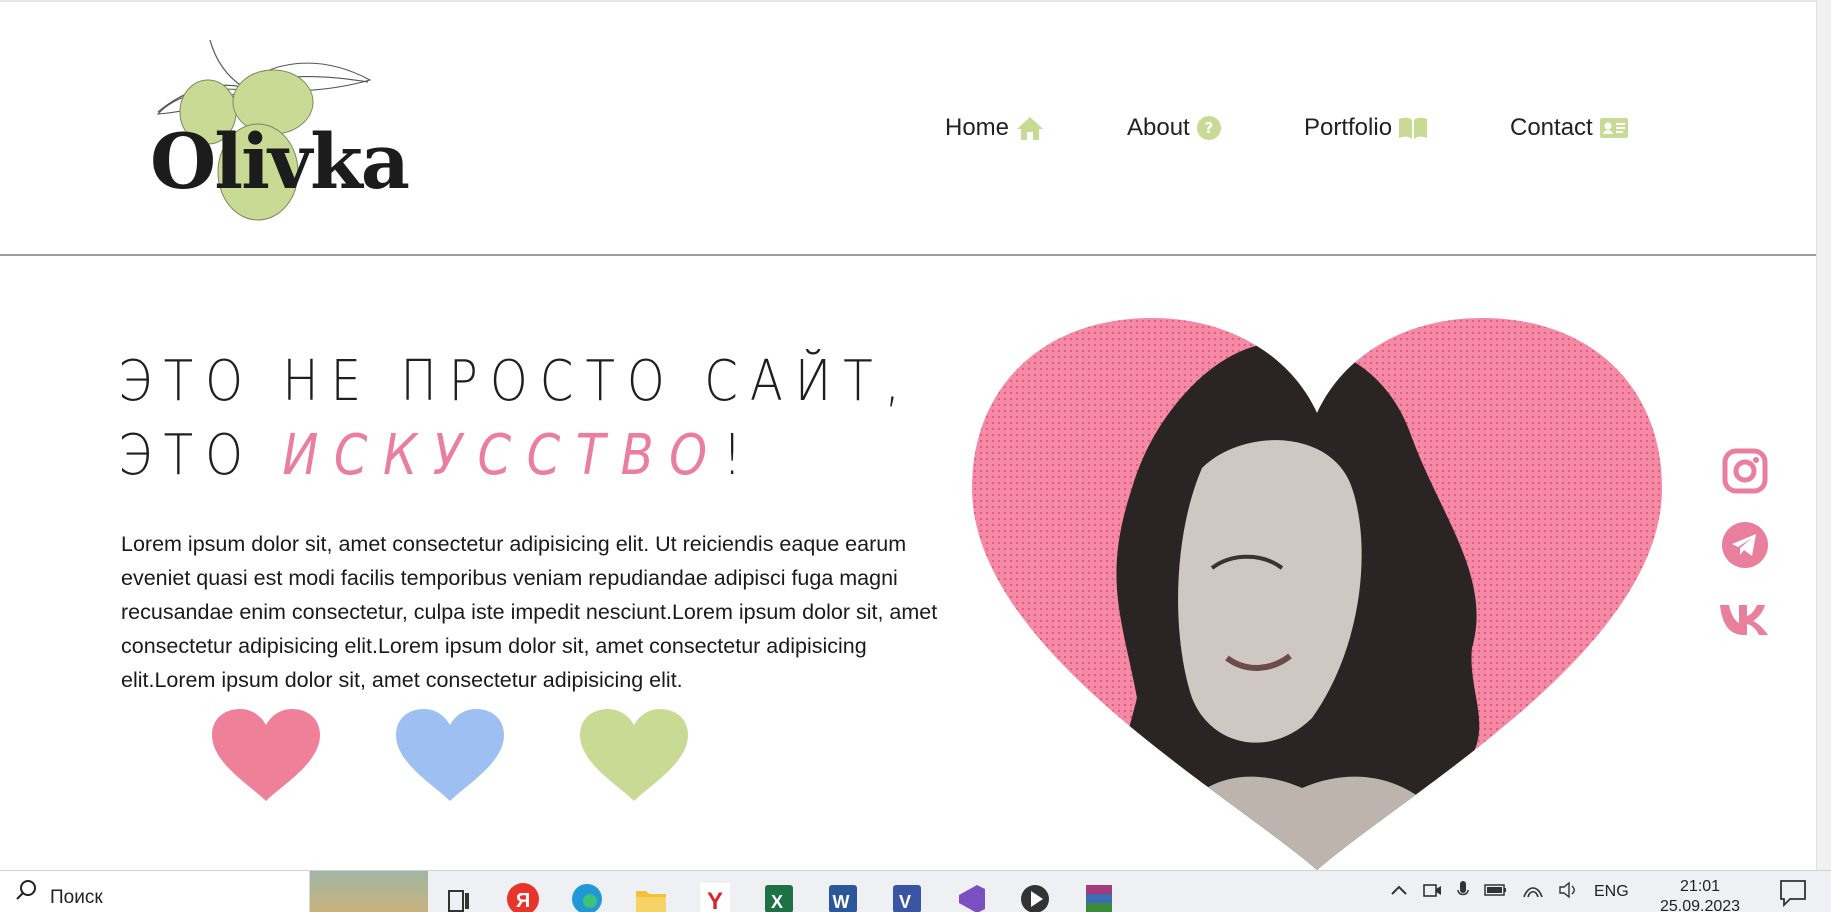  What do you see at coordinates (76, 897) in the screenshot?
I see `search-placeholder: Поиск` at bounding box center [76, 897].